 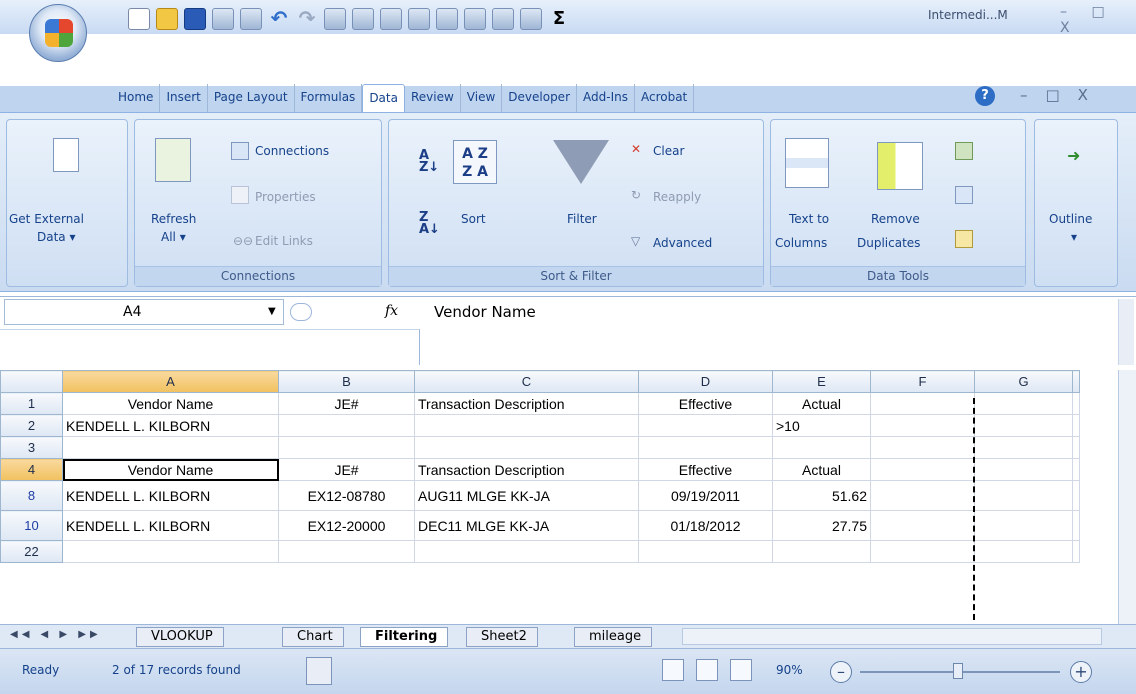 I want to click on connections-button: Connections, so click(x=292, y=151).